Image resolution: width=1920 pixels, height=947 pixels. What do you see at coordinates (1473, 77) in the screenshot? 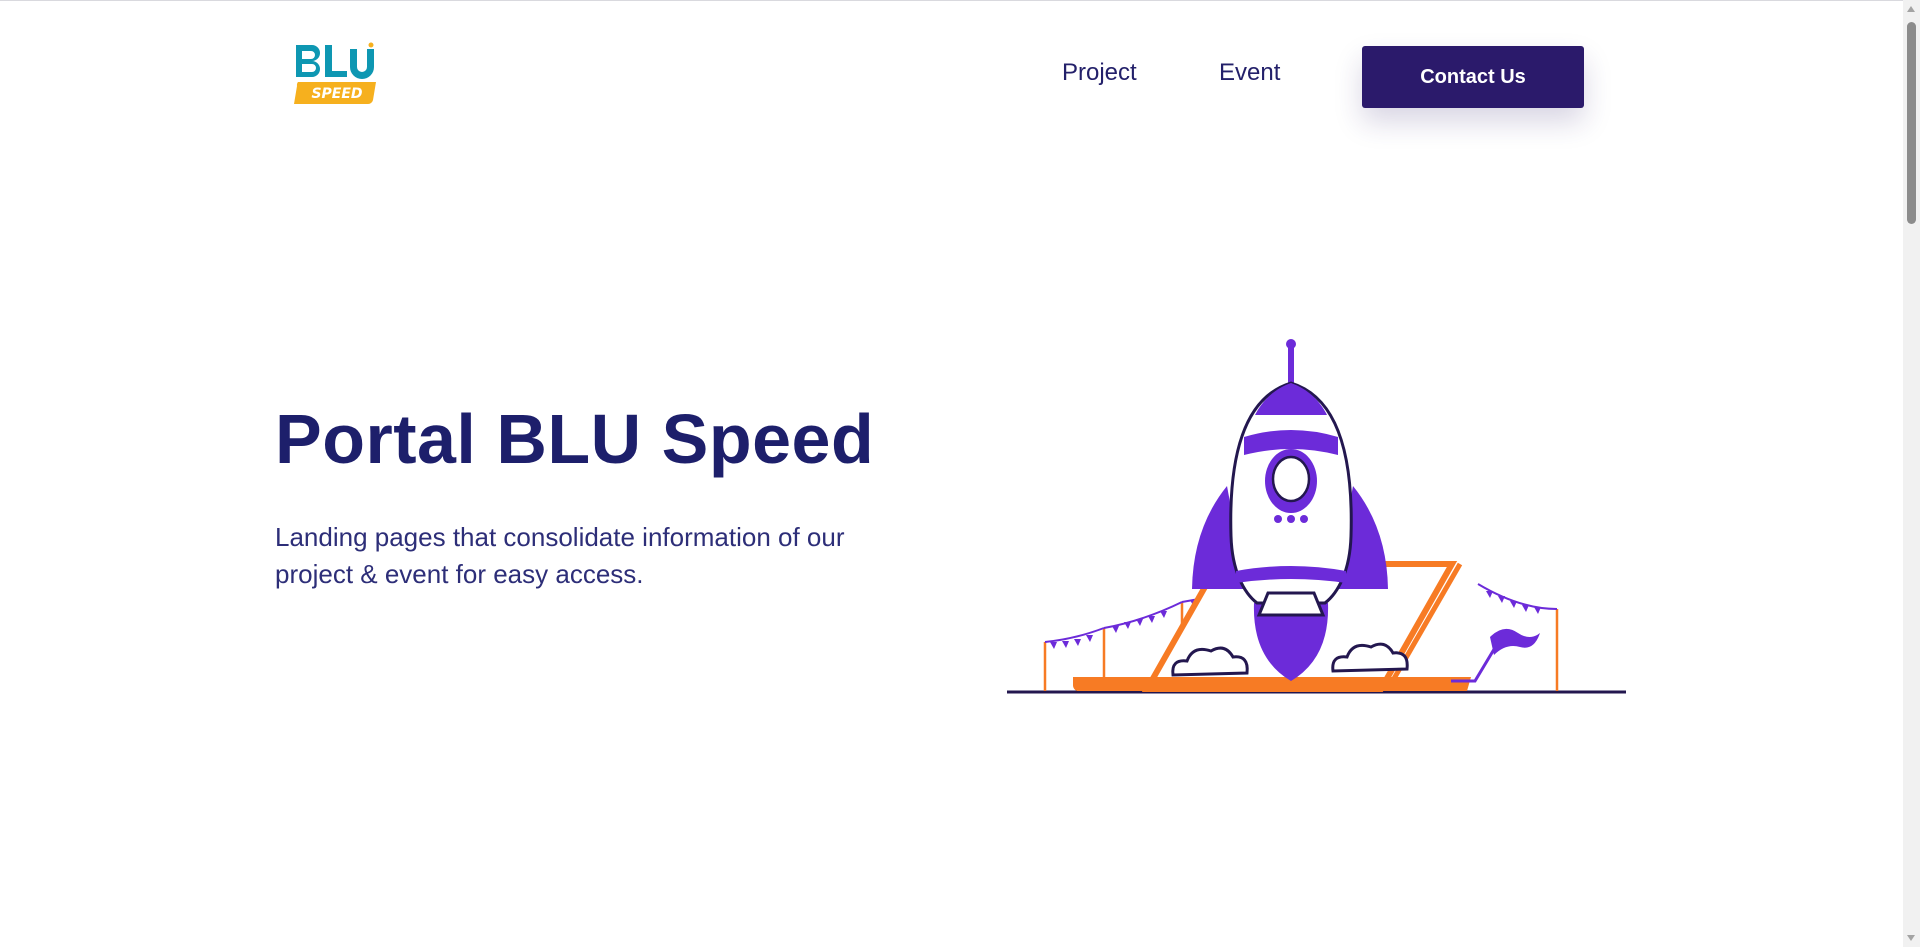
I see `contact-us-button: Contact Us` at bounding box center [1473, 77].